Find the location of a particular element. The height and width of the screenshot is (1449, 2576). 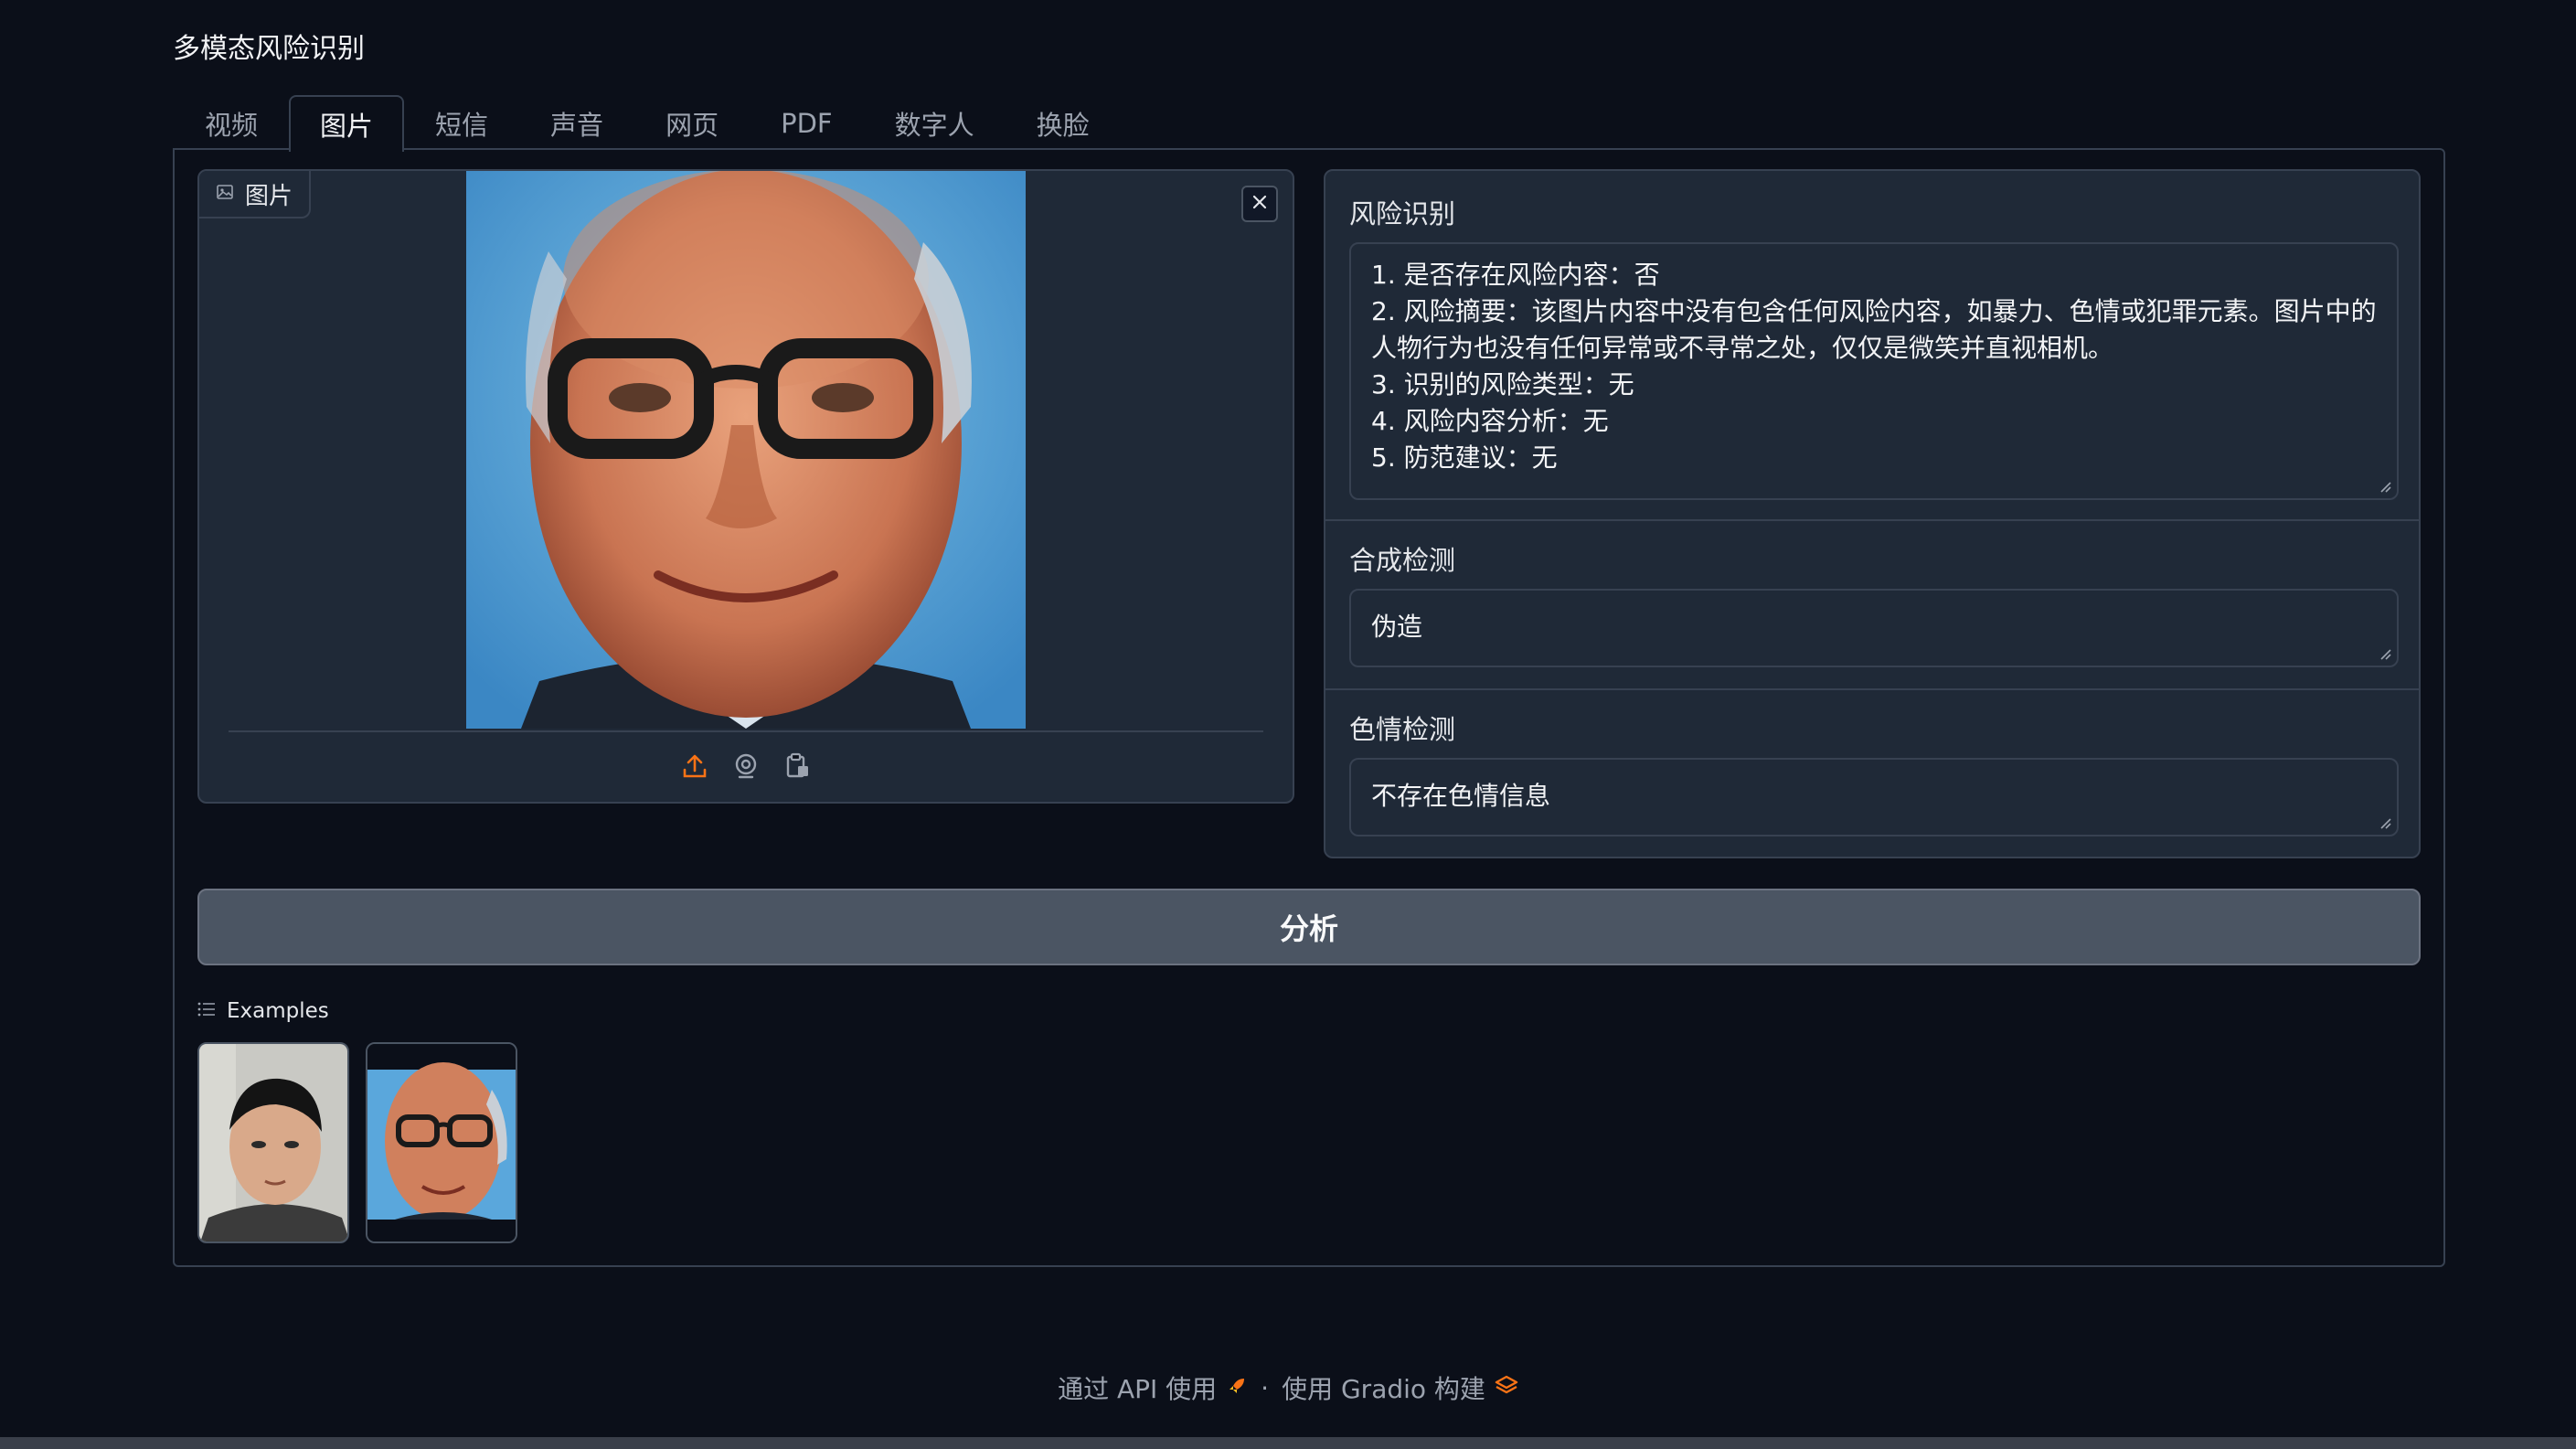

rocket-icon is located at coordinates (1237, 1388).